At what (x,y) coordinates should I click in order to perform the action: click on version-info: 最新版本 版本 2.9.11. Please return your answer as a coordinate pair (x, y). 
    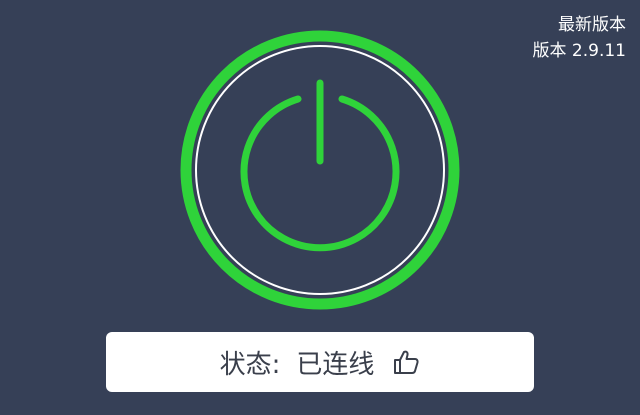
    Looking at the image, I should click on (579, 38).